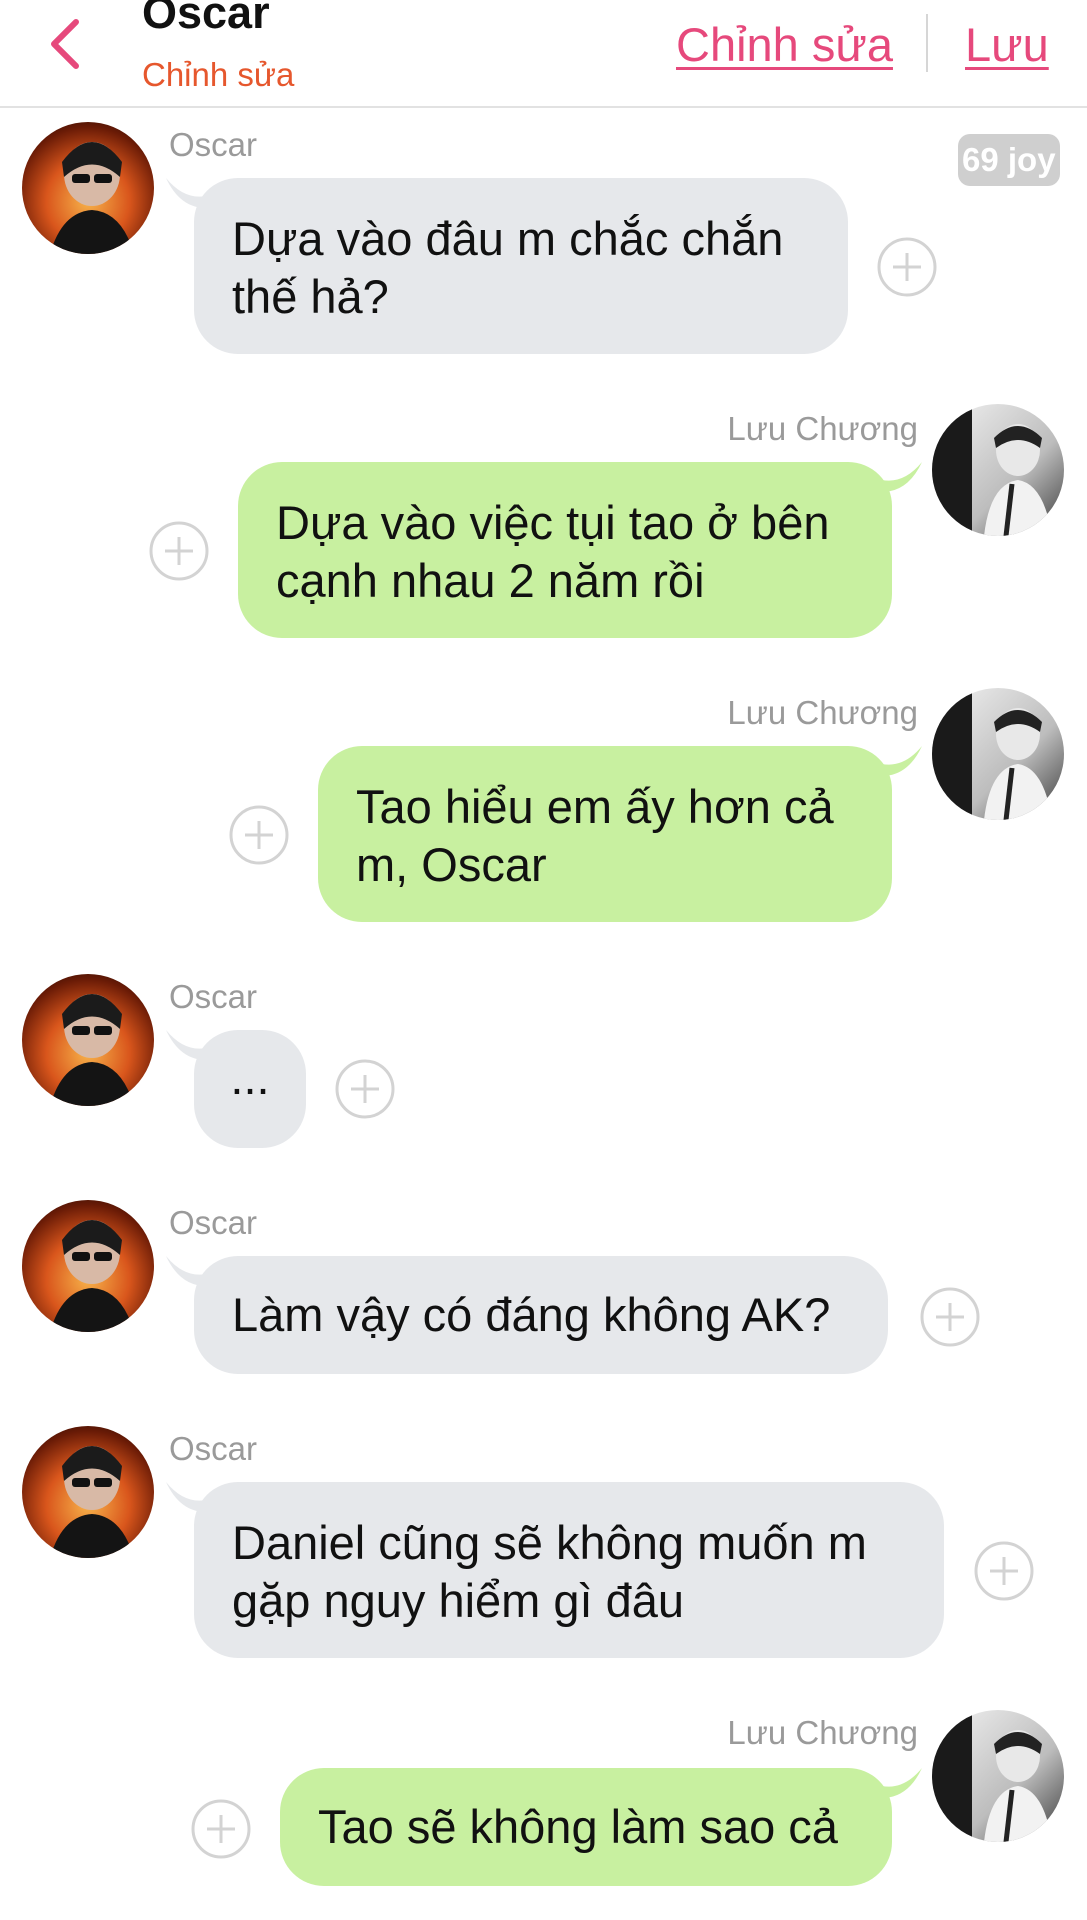  Describe the element at coordinates (531, 1314) in the screenshot. I see `message-text: Làm vậy có đáng không AK?` at that location.